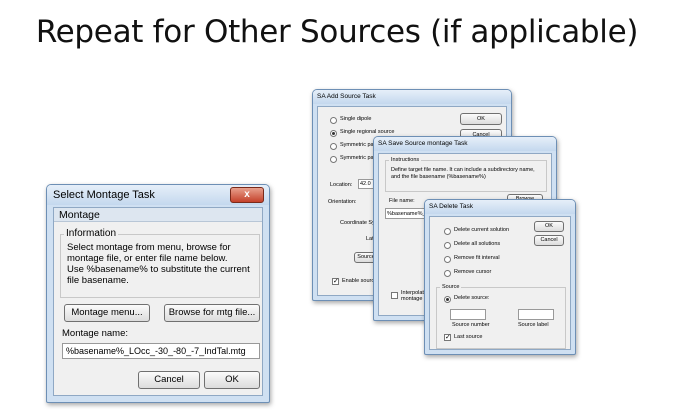 This screenshot has width=674, height=413. Describe the element at coordinates (482, 230) in the screenshot. I see `option-label: Delete current solution` at that location.